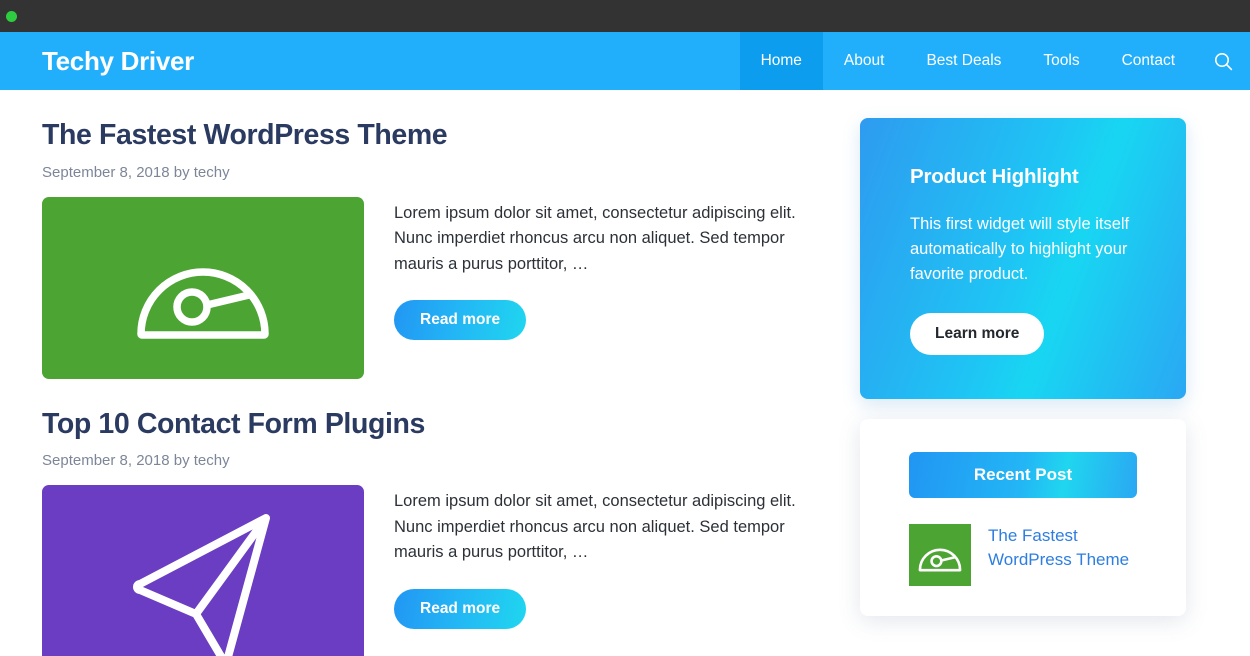  I want to click on status-dot, so click(11, 16).